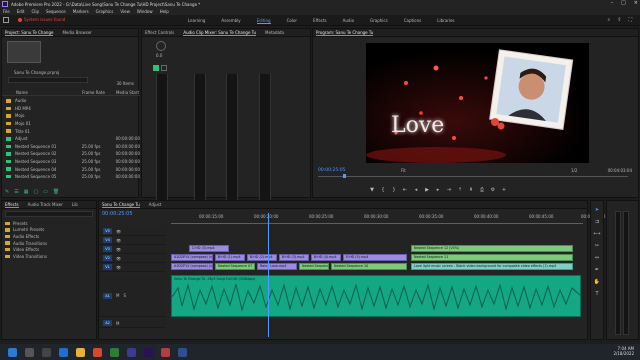 Image resolution: width=640 pixels, height=360 pixels. Describe the element at coordinates (482, 190) in the screenshot. I see `export-frame-icon: ⎙` at that location.